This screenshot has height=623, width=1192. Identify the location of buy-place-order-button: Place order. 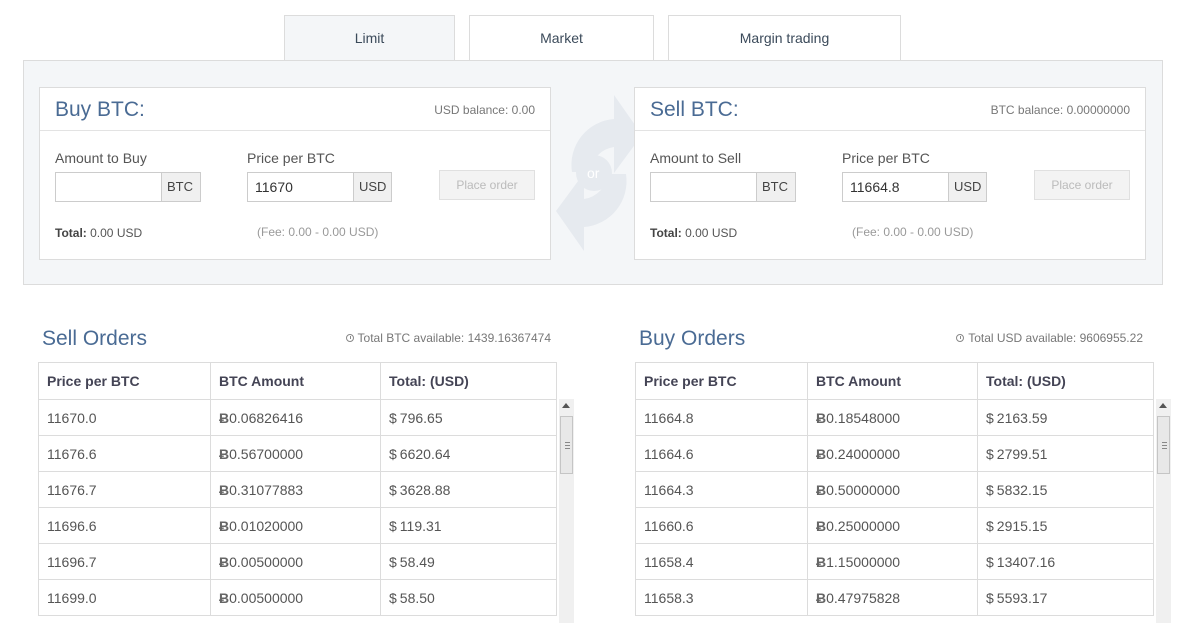
(487, 185).